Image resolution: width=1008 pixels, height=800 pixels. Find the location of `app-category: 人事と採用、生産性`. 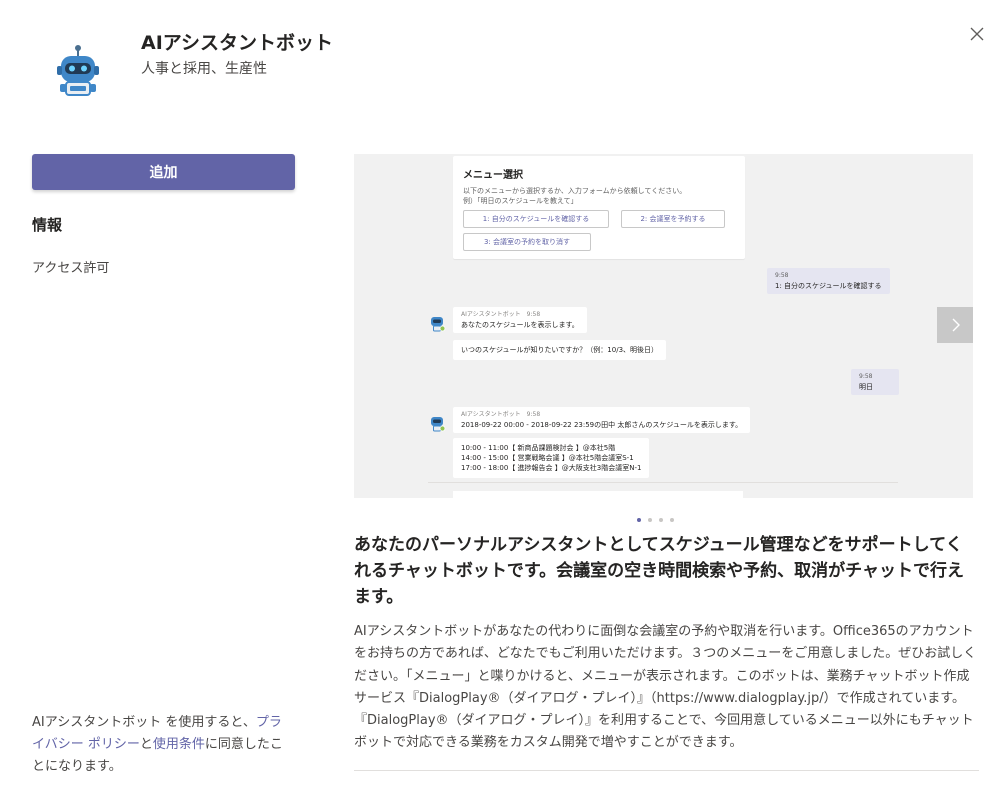

app-category: 人事と採用、生産性 is located at coordinates (204, 69).